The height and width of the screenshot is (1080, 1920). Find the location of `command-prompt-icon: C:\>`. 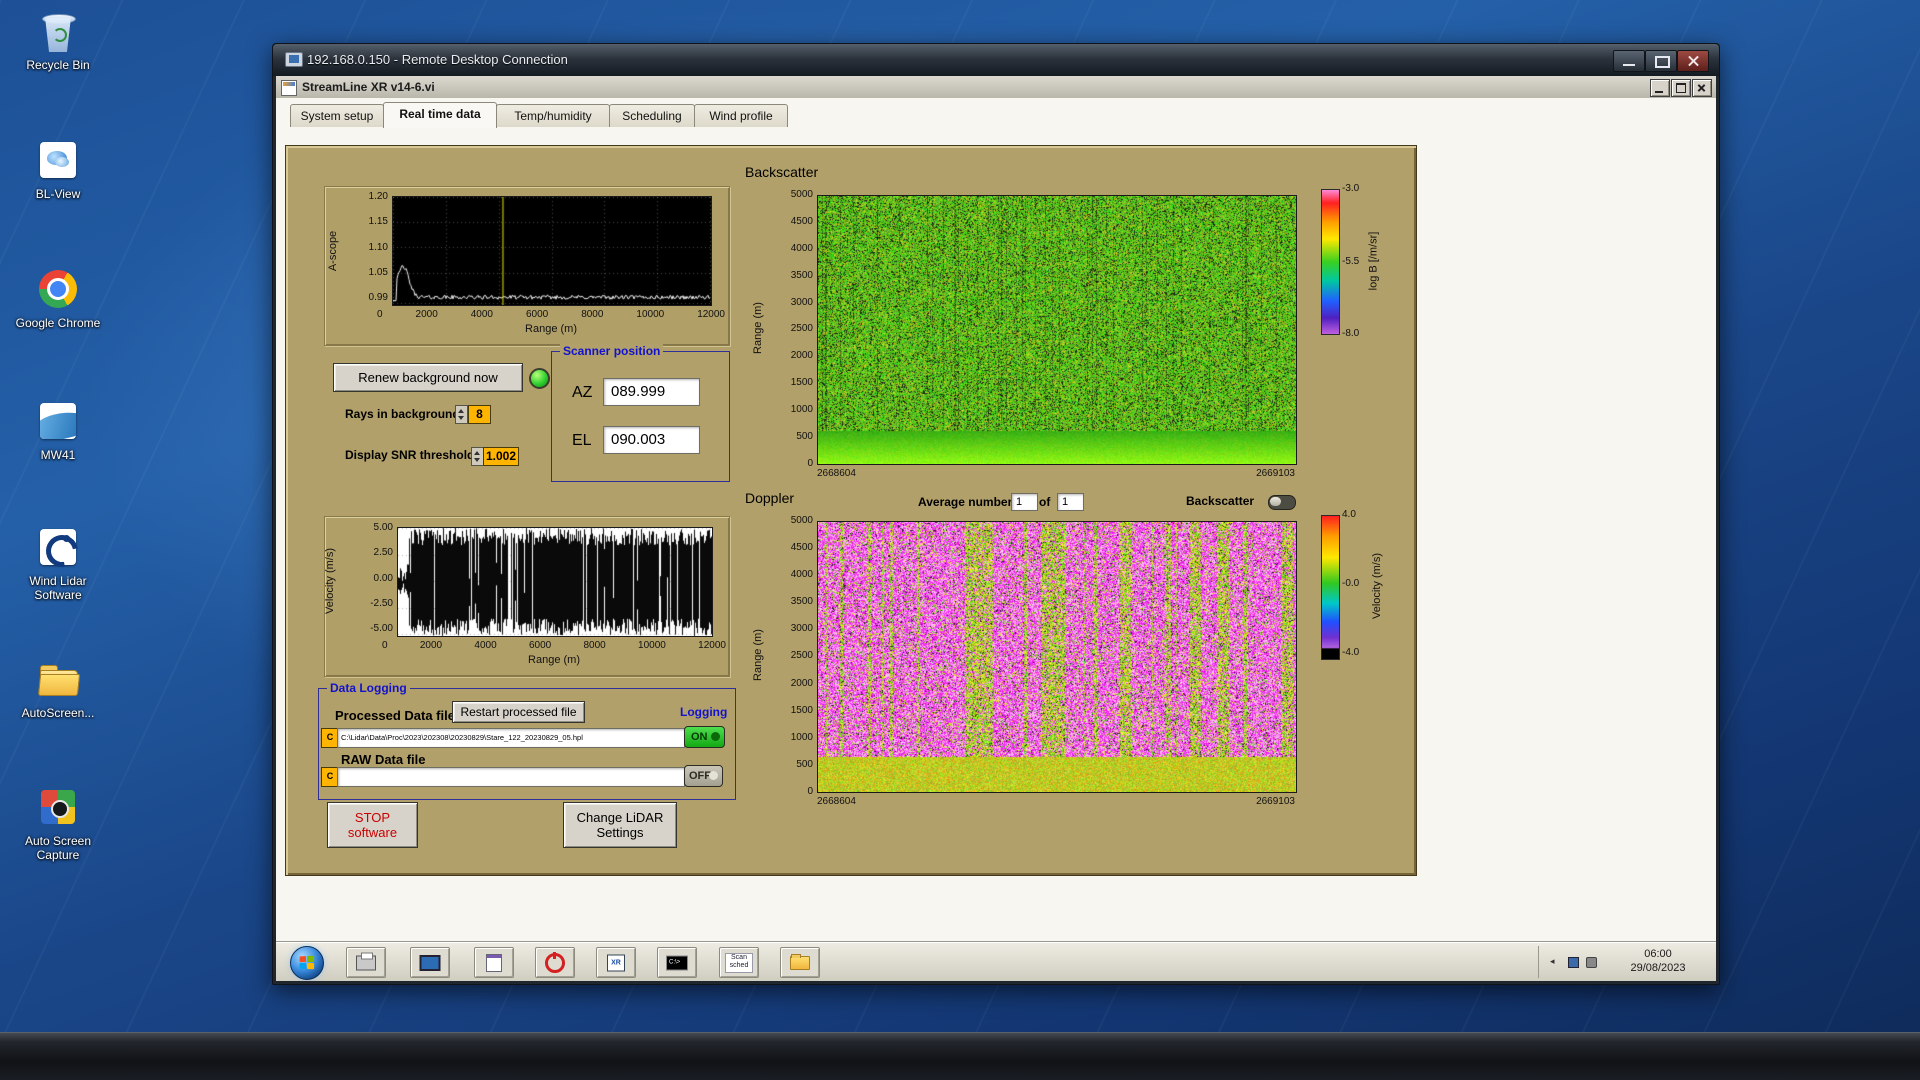

command-prompt-icon: C:\> is located at coordinates (677, 962).